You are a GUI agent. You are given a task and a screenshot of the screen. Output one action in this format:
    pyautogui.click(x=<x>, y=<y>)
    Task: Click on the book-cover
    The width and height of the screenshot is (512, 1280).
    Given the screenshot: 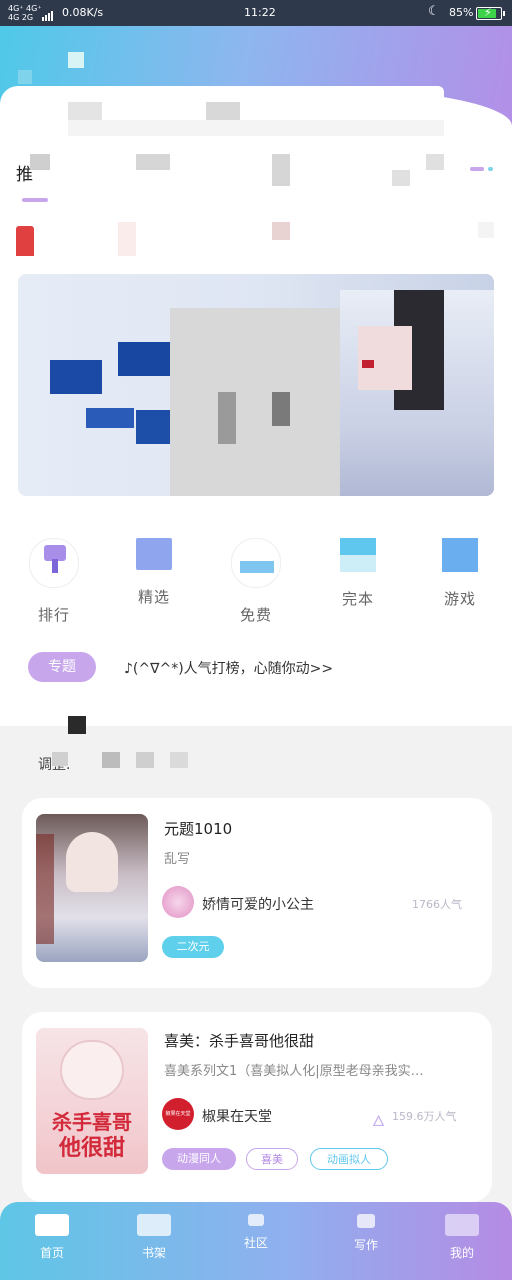 What is the action you would take?
    pyautogui.click(x=92, y=888)
    